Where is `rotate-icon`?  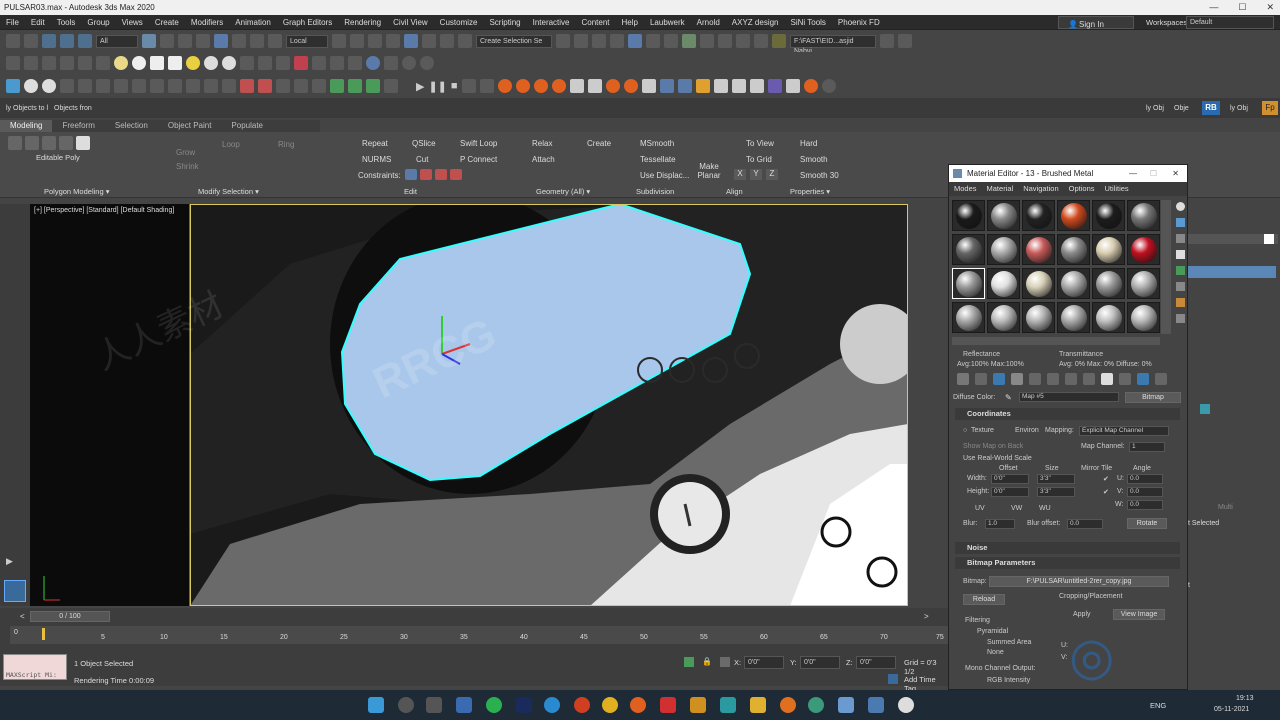 rotate-icon is located at coordinates (239, 41).